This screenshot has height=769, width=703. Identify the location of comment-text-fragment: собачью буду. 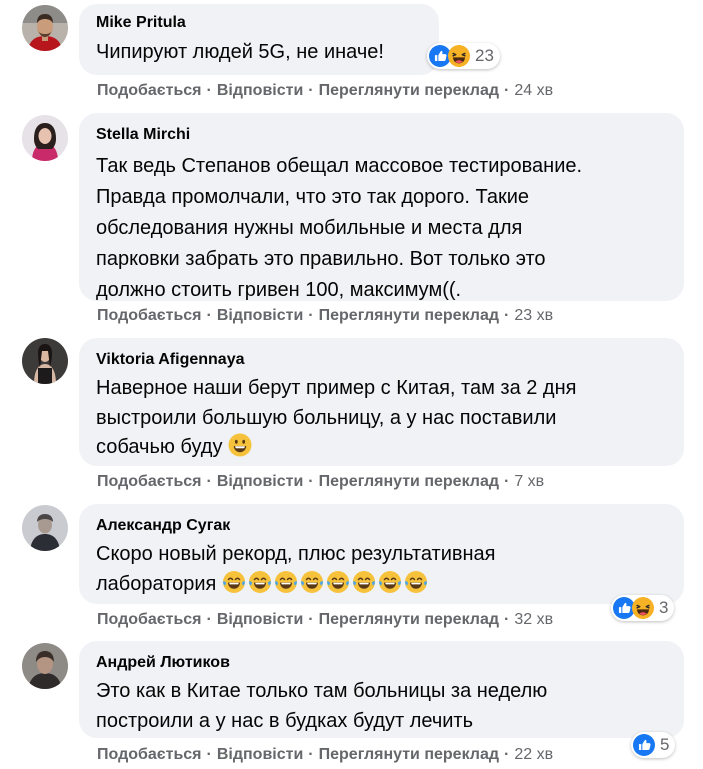
(159, 447).